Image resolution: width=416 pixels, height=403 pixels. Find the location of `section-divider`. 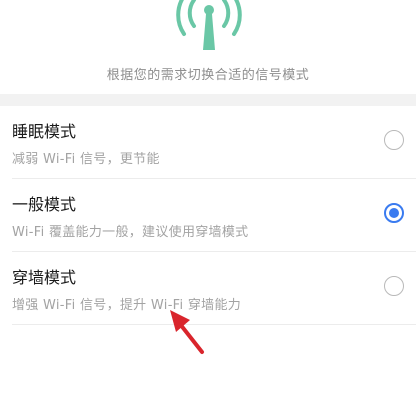

section-divider is located at coordinates (208, 100).